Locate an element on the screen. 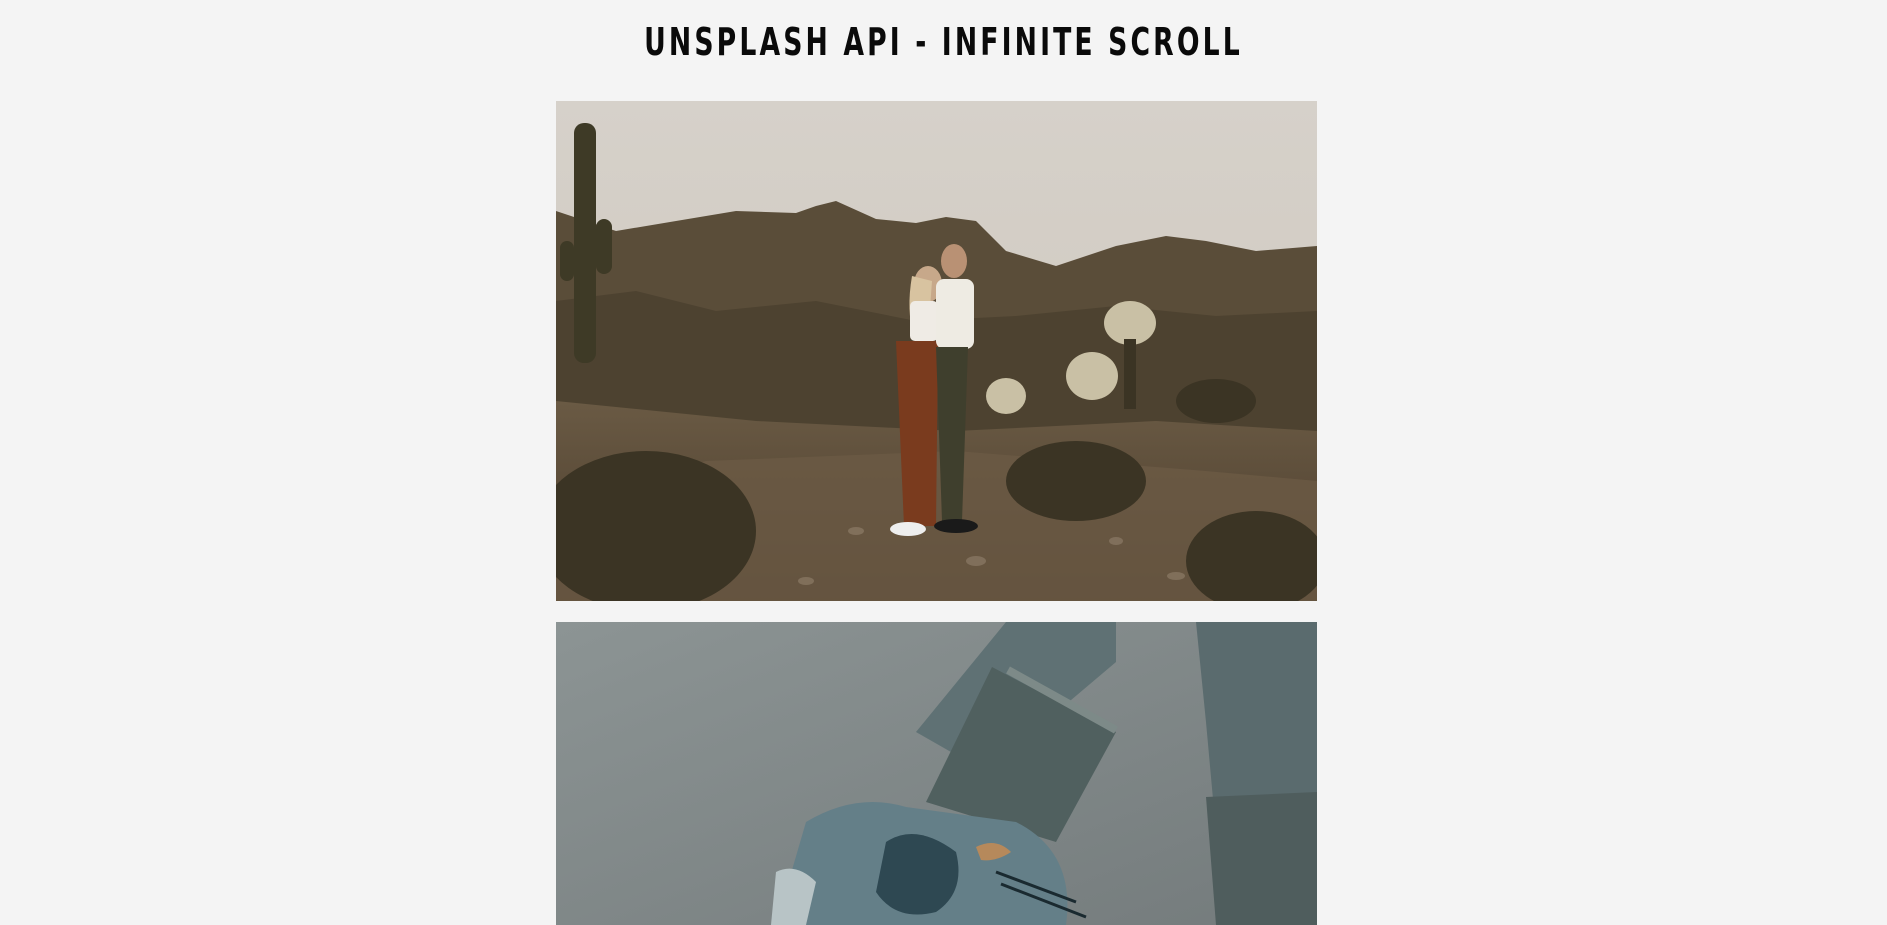 The height and width of the screenshot is (925, 1887). page-title: UNSPLASH API - INFINITE SCROLL is located at coordinates (943, 42).